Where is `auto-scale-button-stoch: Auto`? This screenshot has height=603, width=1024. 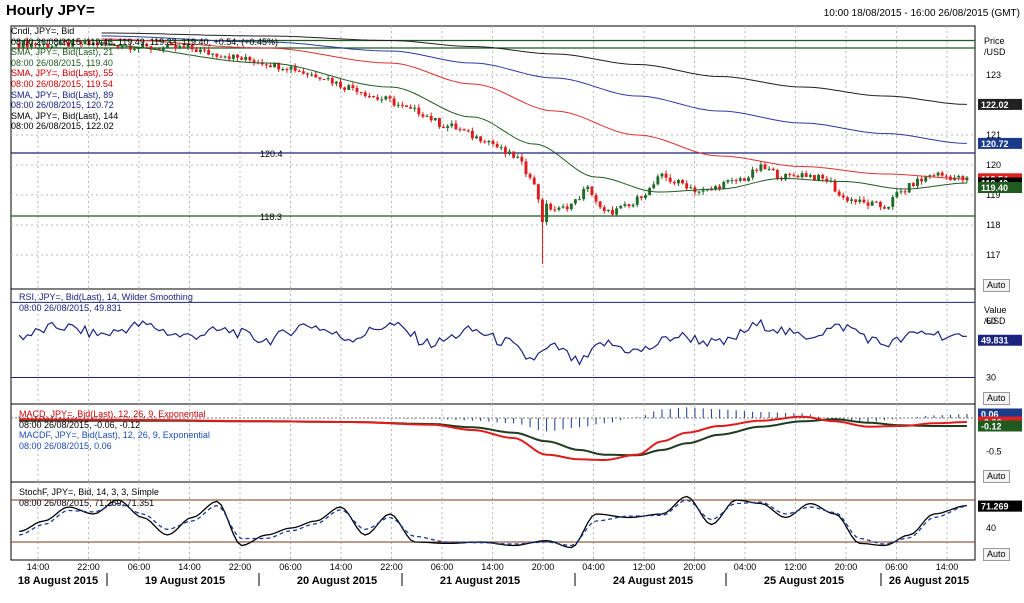 auto-scale-button-stoch: Auto is located at coordinates (996, 554).